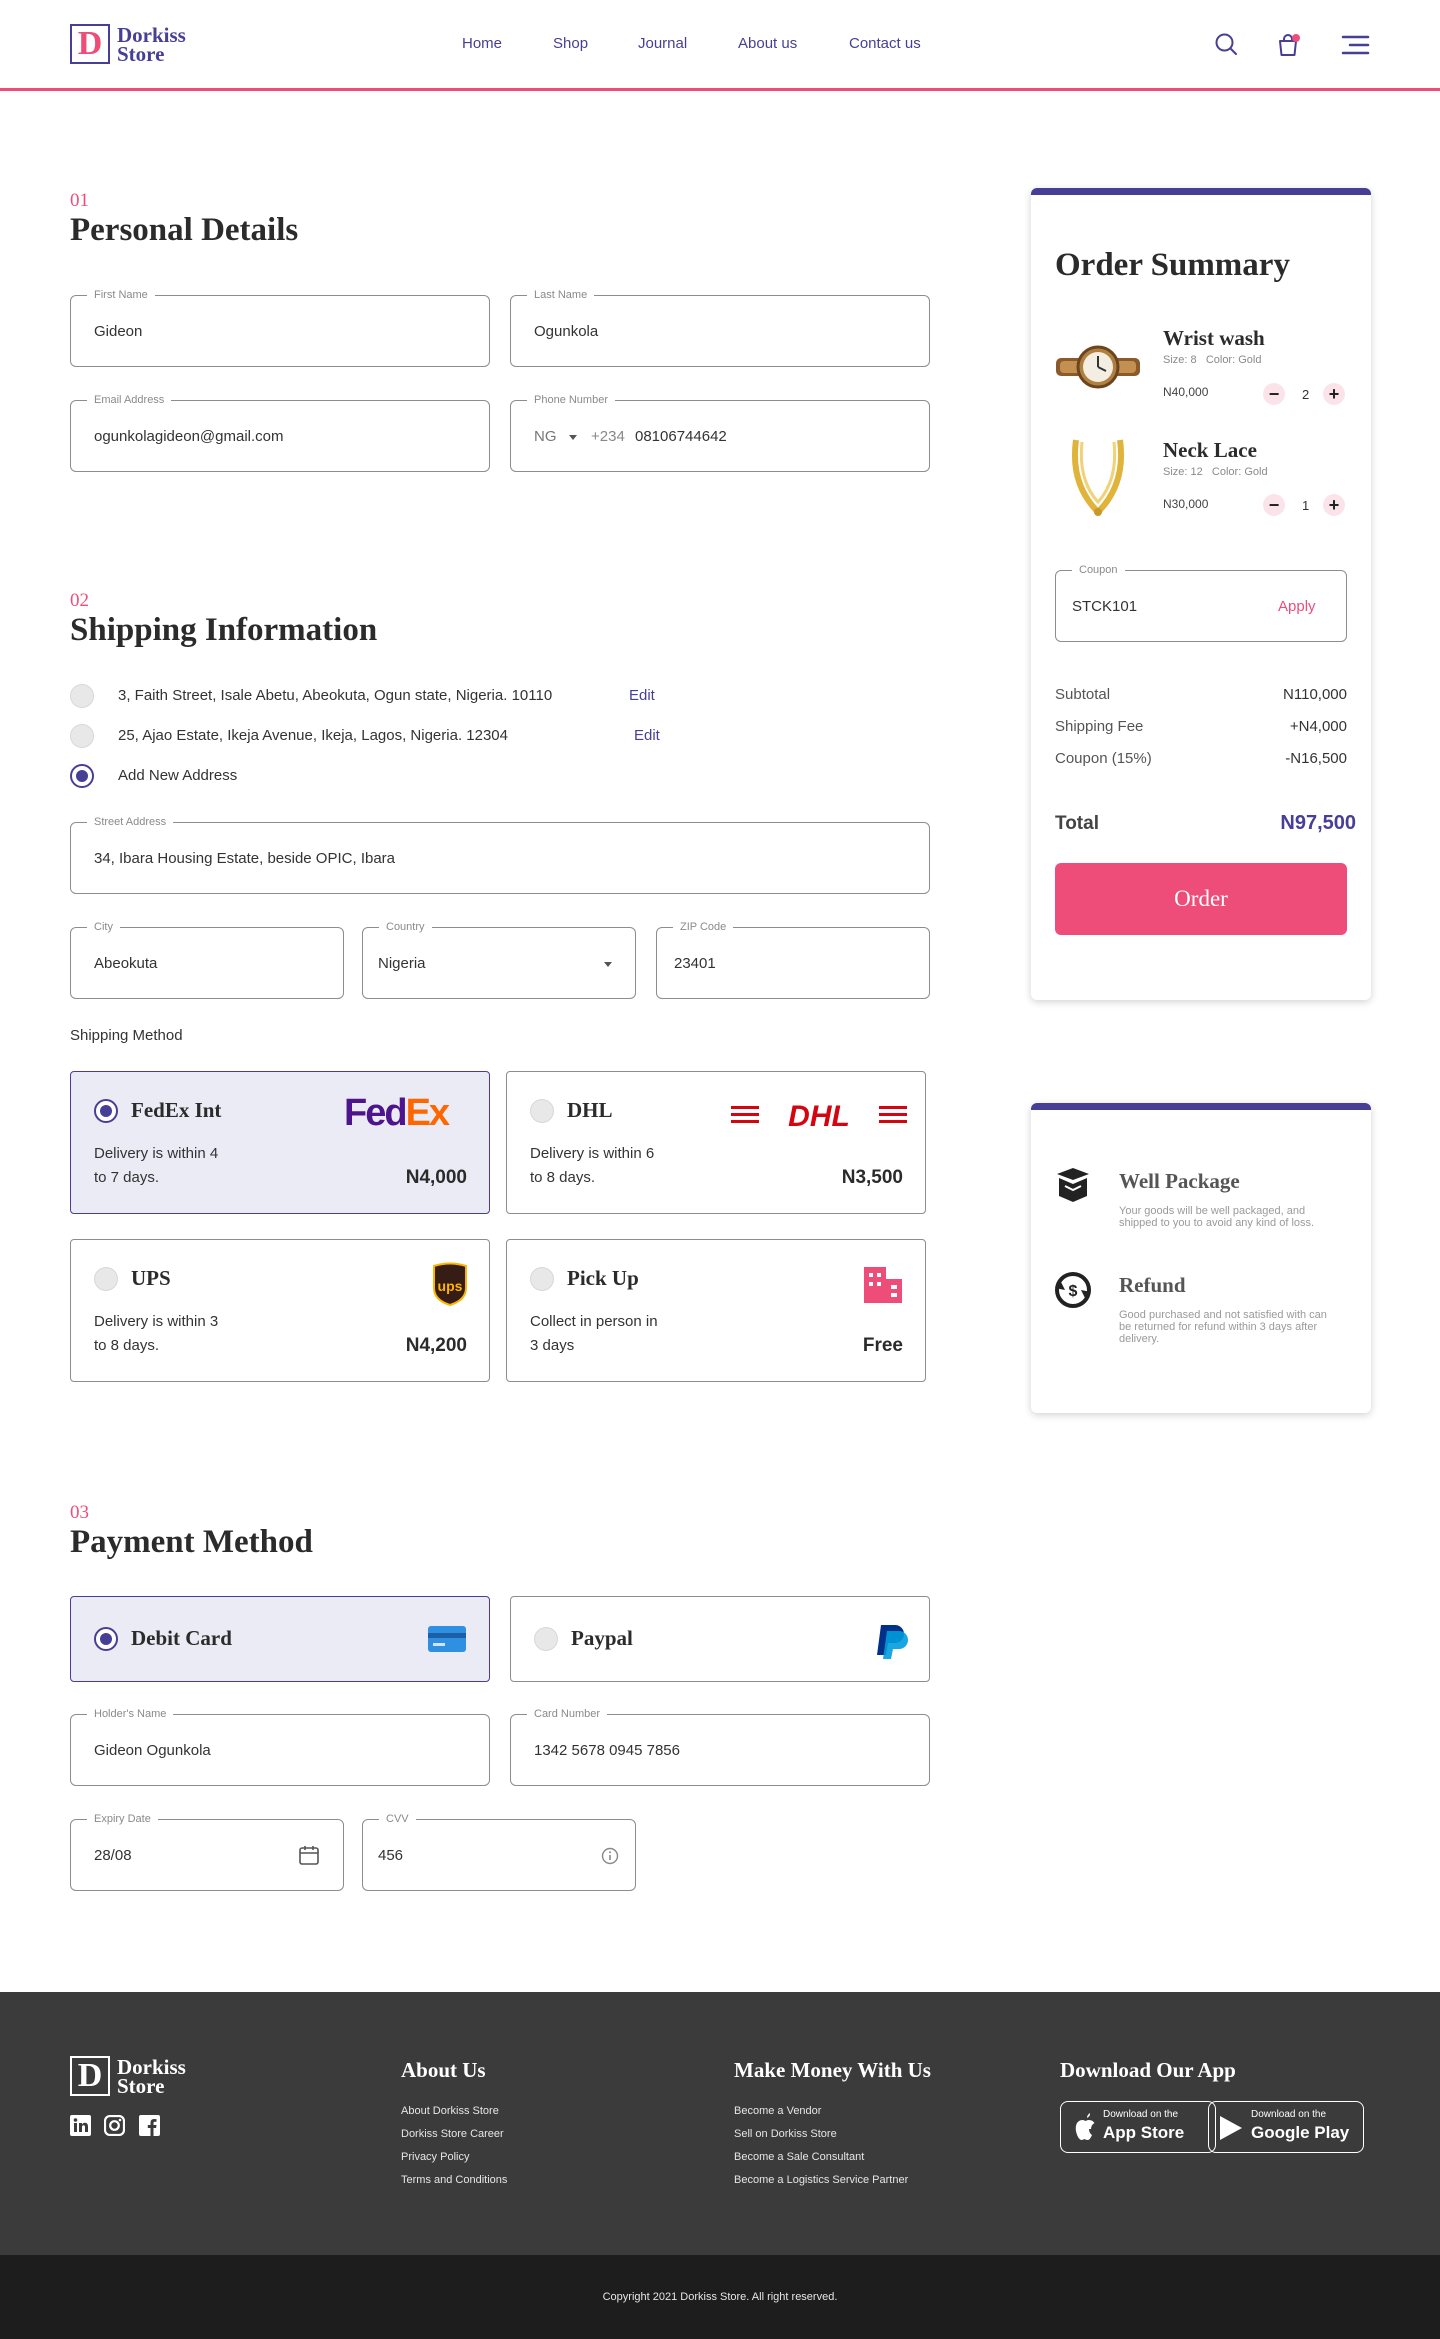 This screenshot has width=1440, height=2339. I want to click on phone-field: Phone Number NG +234 08106744642, so click(720, 432).